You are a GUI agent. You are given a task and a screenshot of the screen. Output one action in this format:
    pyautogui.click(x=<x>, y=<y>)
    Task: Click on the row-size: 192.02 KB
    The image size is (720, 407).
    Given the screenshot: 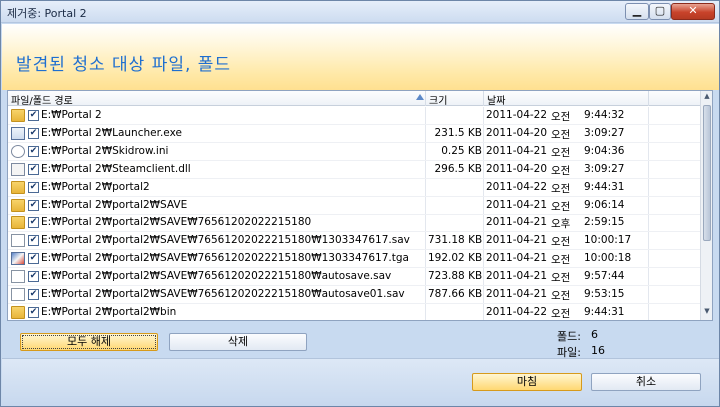 What is the action you would take?
    pyautogui.click(x=455, y=258)
    